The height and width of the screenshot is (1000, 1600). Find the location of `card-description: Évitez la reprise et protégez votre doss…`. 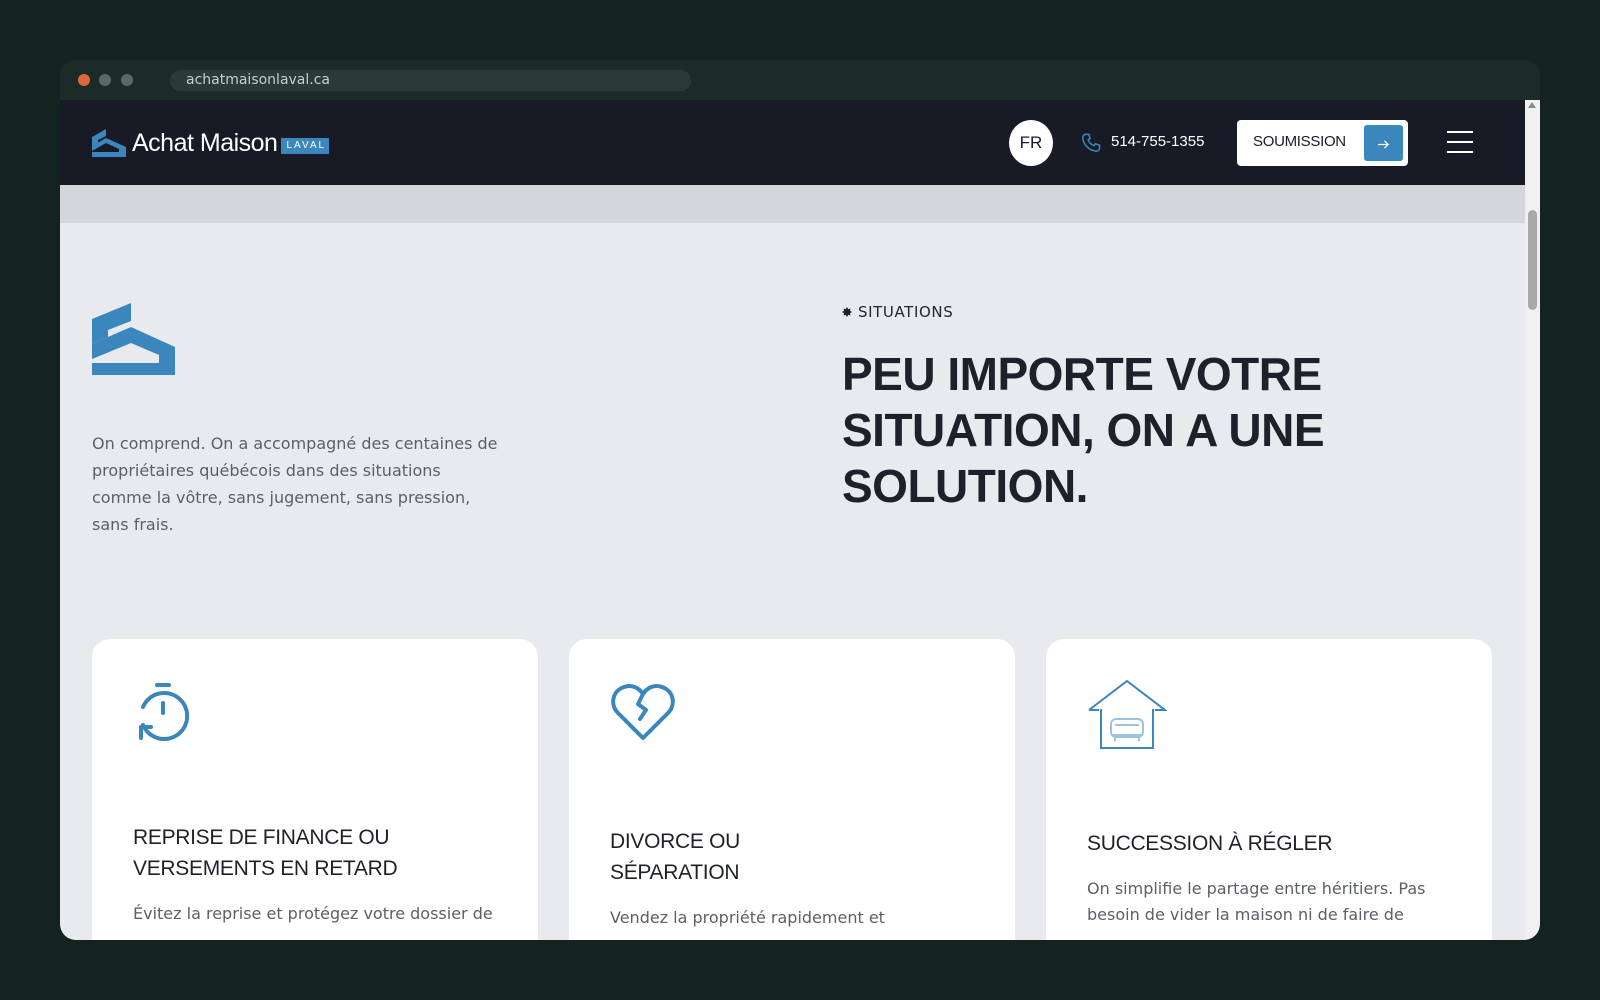

card-description: Évitez la reprise et protégez votre doss… is located at coordinates (313, 913).